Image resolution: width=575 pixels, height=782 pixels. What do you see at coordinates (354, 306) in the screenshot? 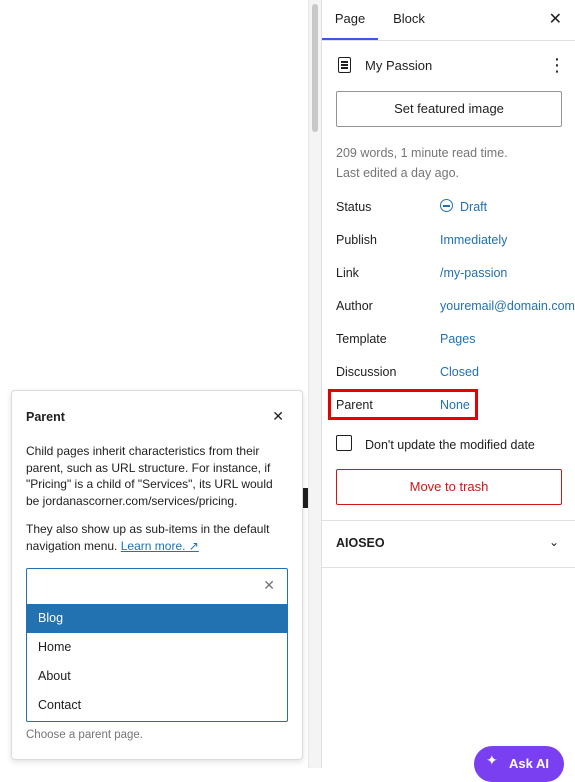
I see `author-label: Author` at bounding box center [354, 306].